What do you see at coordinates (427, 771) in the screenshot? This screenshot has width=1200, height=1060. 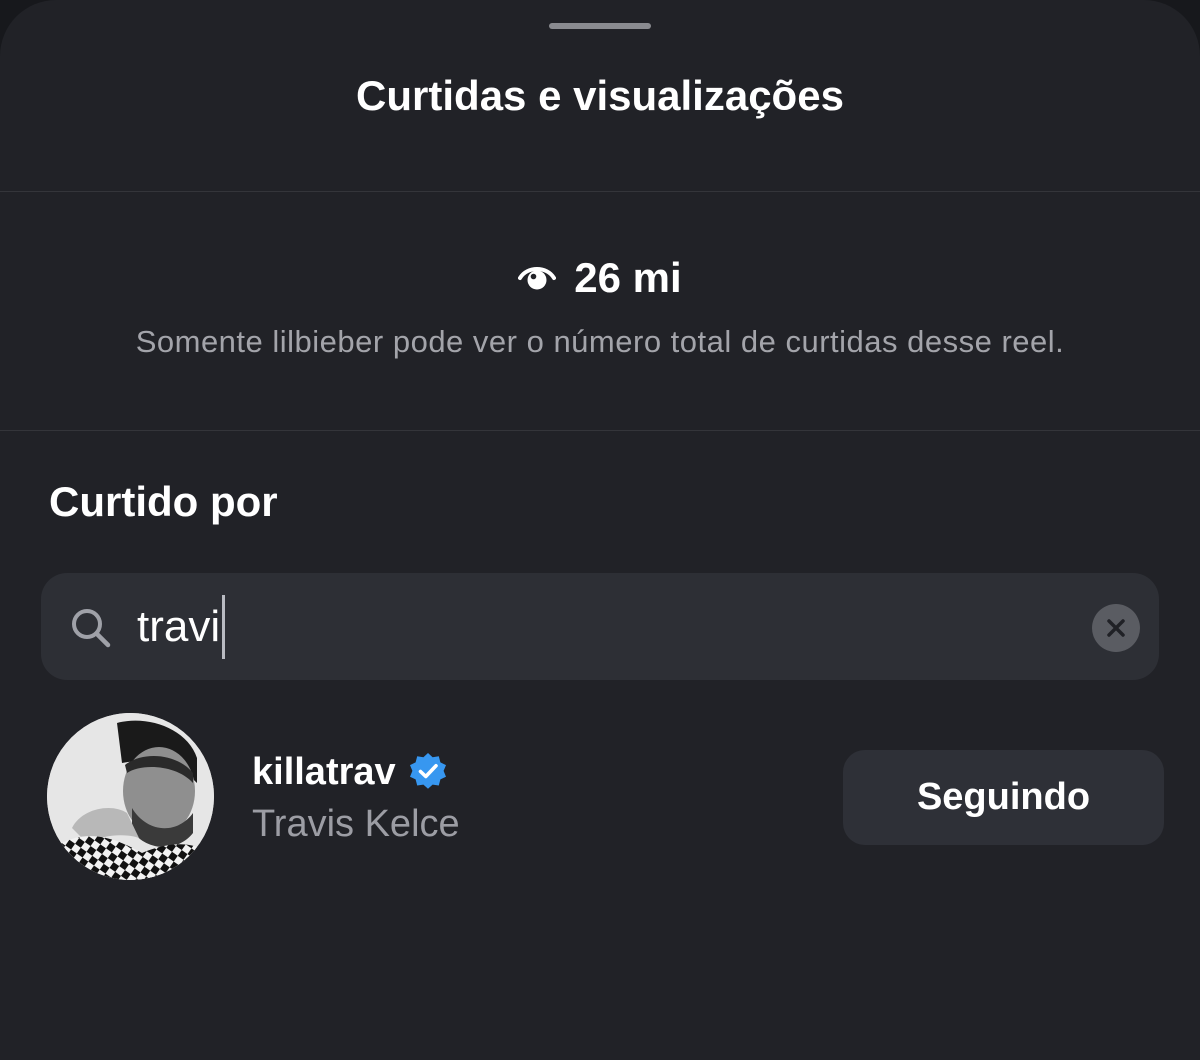 I see `verified-badge-icon` at bounding box center [427, 771].